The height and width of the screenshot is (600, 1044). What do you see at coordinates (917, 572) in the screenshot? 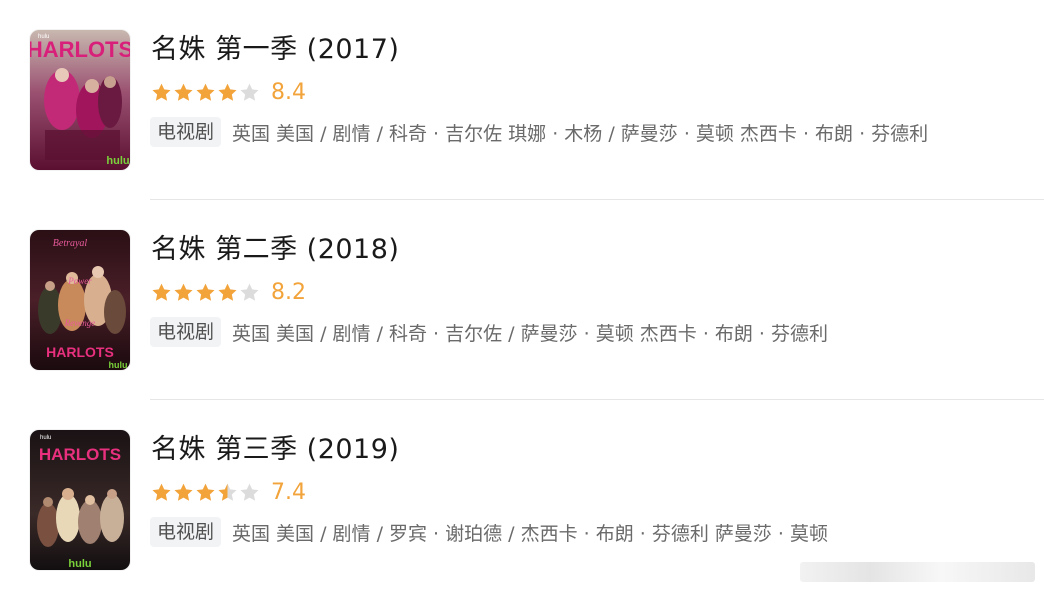
I see `blurred-watermark` at bounding box center [917, 572].